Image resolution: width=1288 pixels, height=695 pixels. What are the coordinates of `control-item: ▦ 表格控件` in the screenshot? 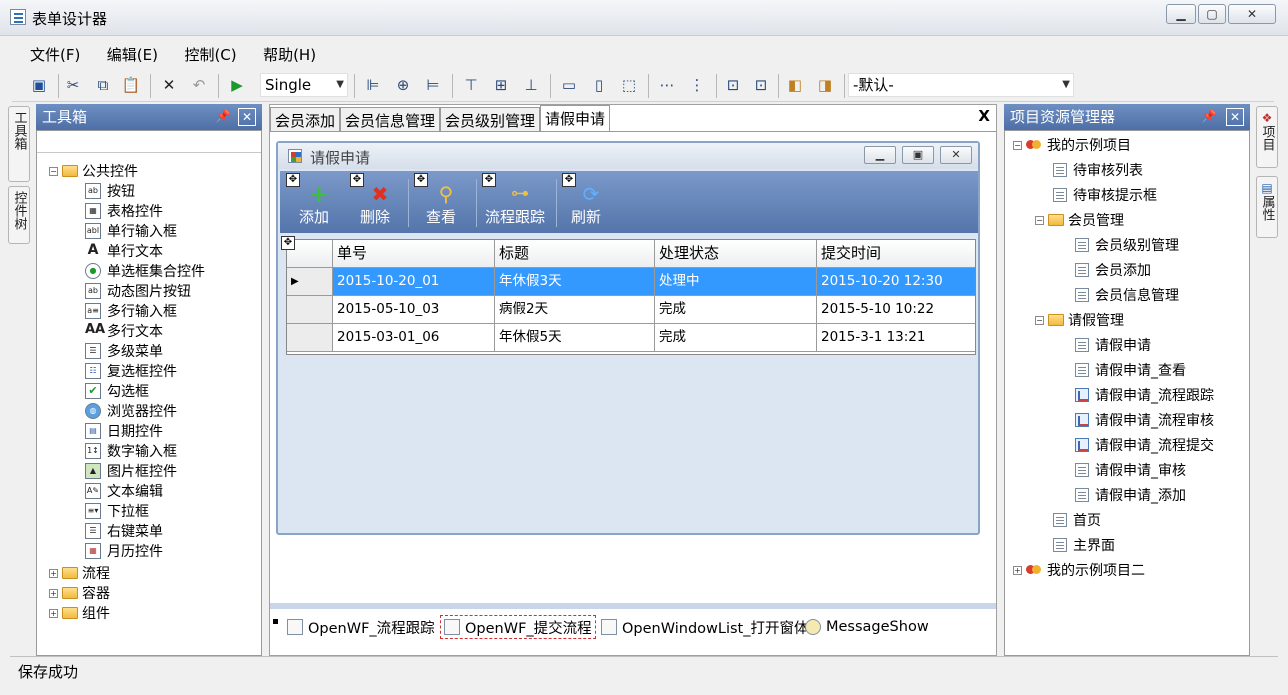 It's located at (124, 211).